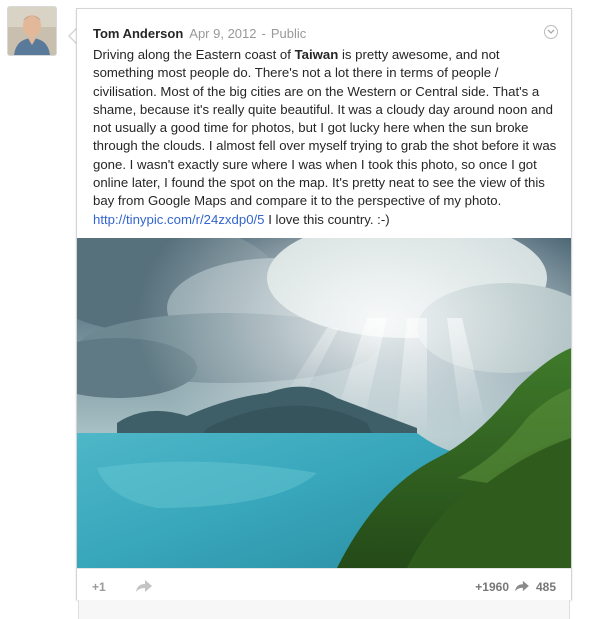  Describe the element at coordinates (316, 54) in the screenshot. I see `post-text-bold: Taiwan` at that location.